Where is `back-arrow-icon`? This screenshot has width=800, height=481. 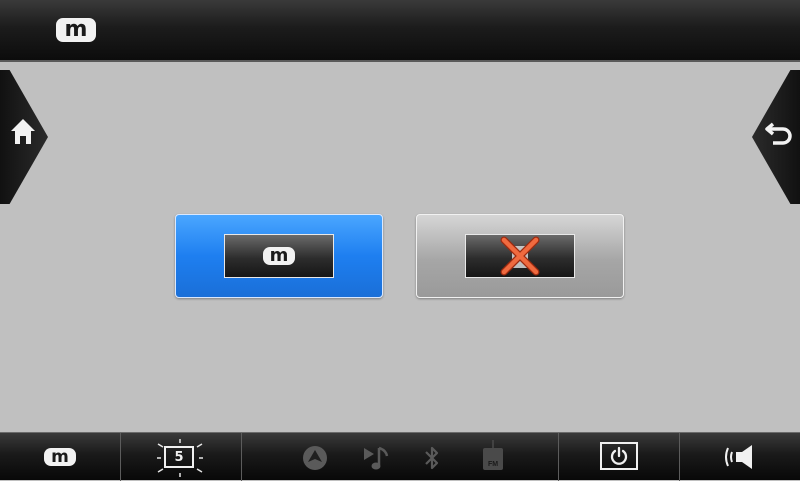 back-arrow-icon is located at coordinates (779, 133).